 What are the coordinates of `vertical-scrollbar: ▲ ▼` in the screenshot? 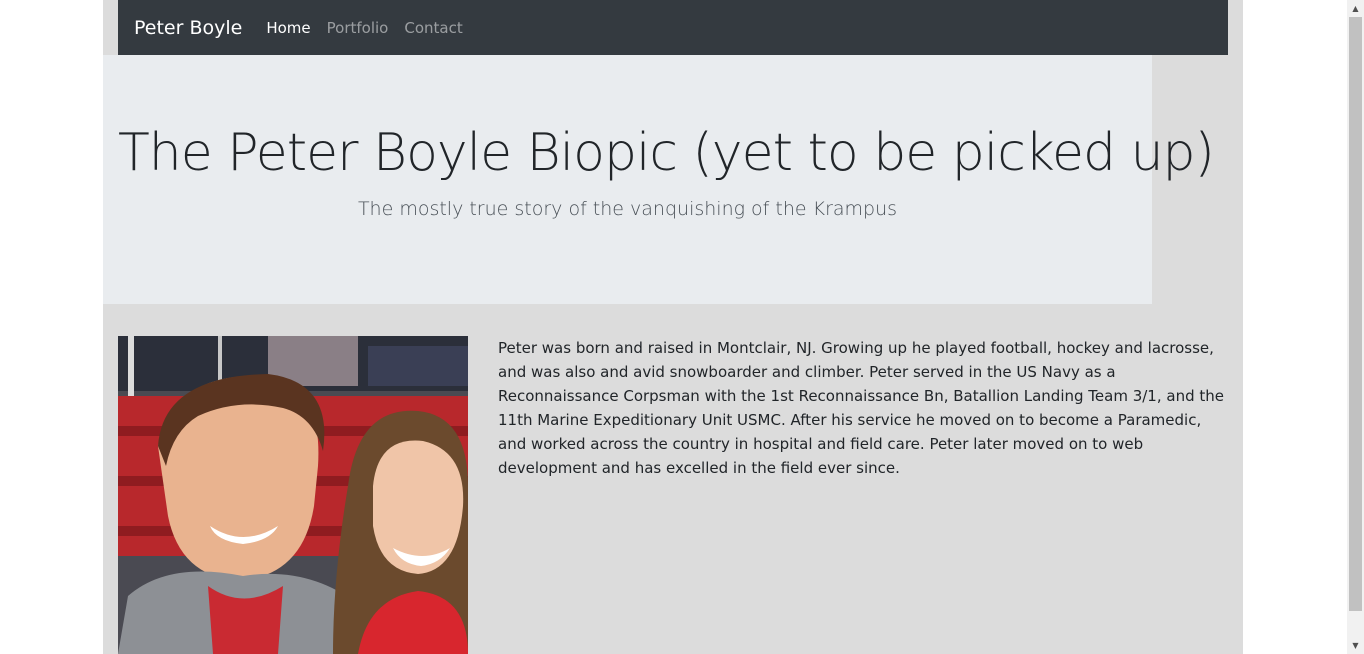 It's located at (1355, 327).